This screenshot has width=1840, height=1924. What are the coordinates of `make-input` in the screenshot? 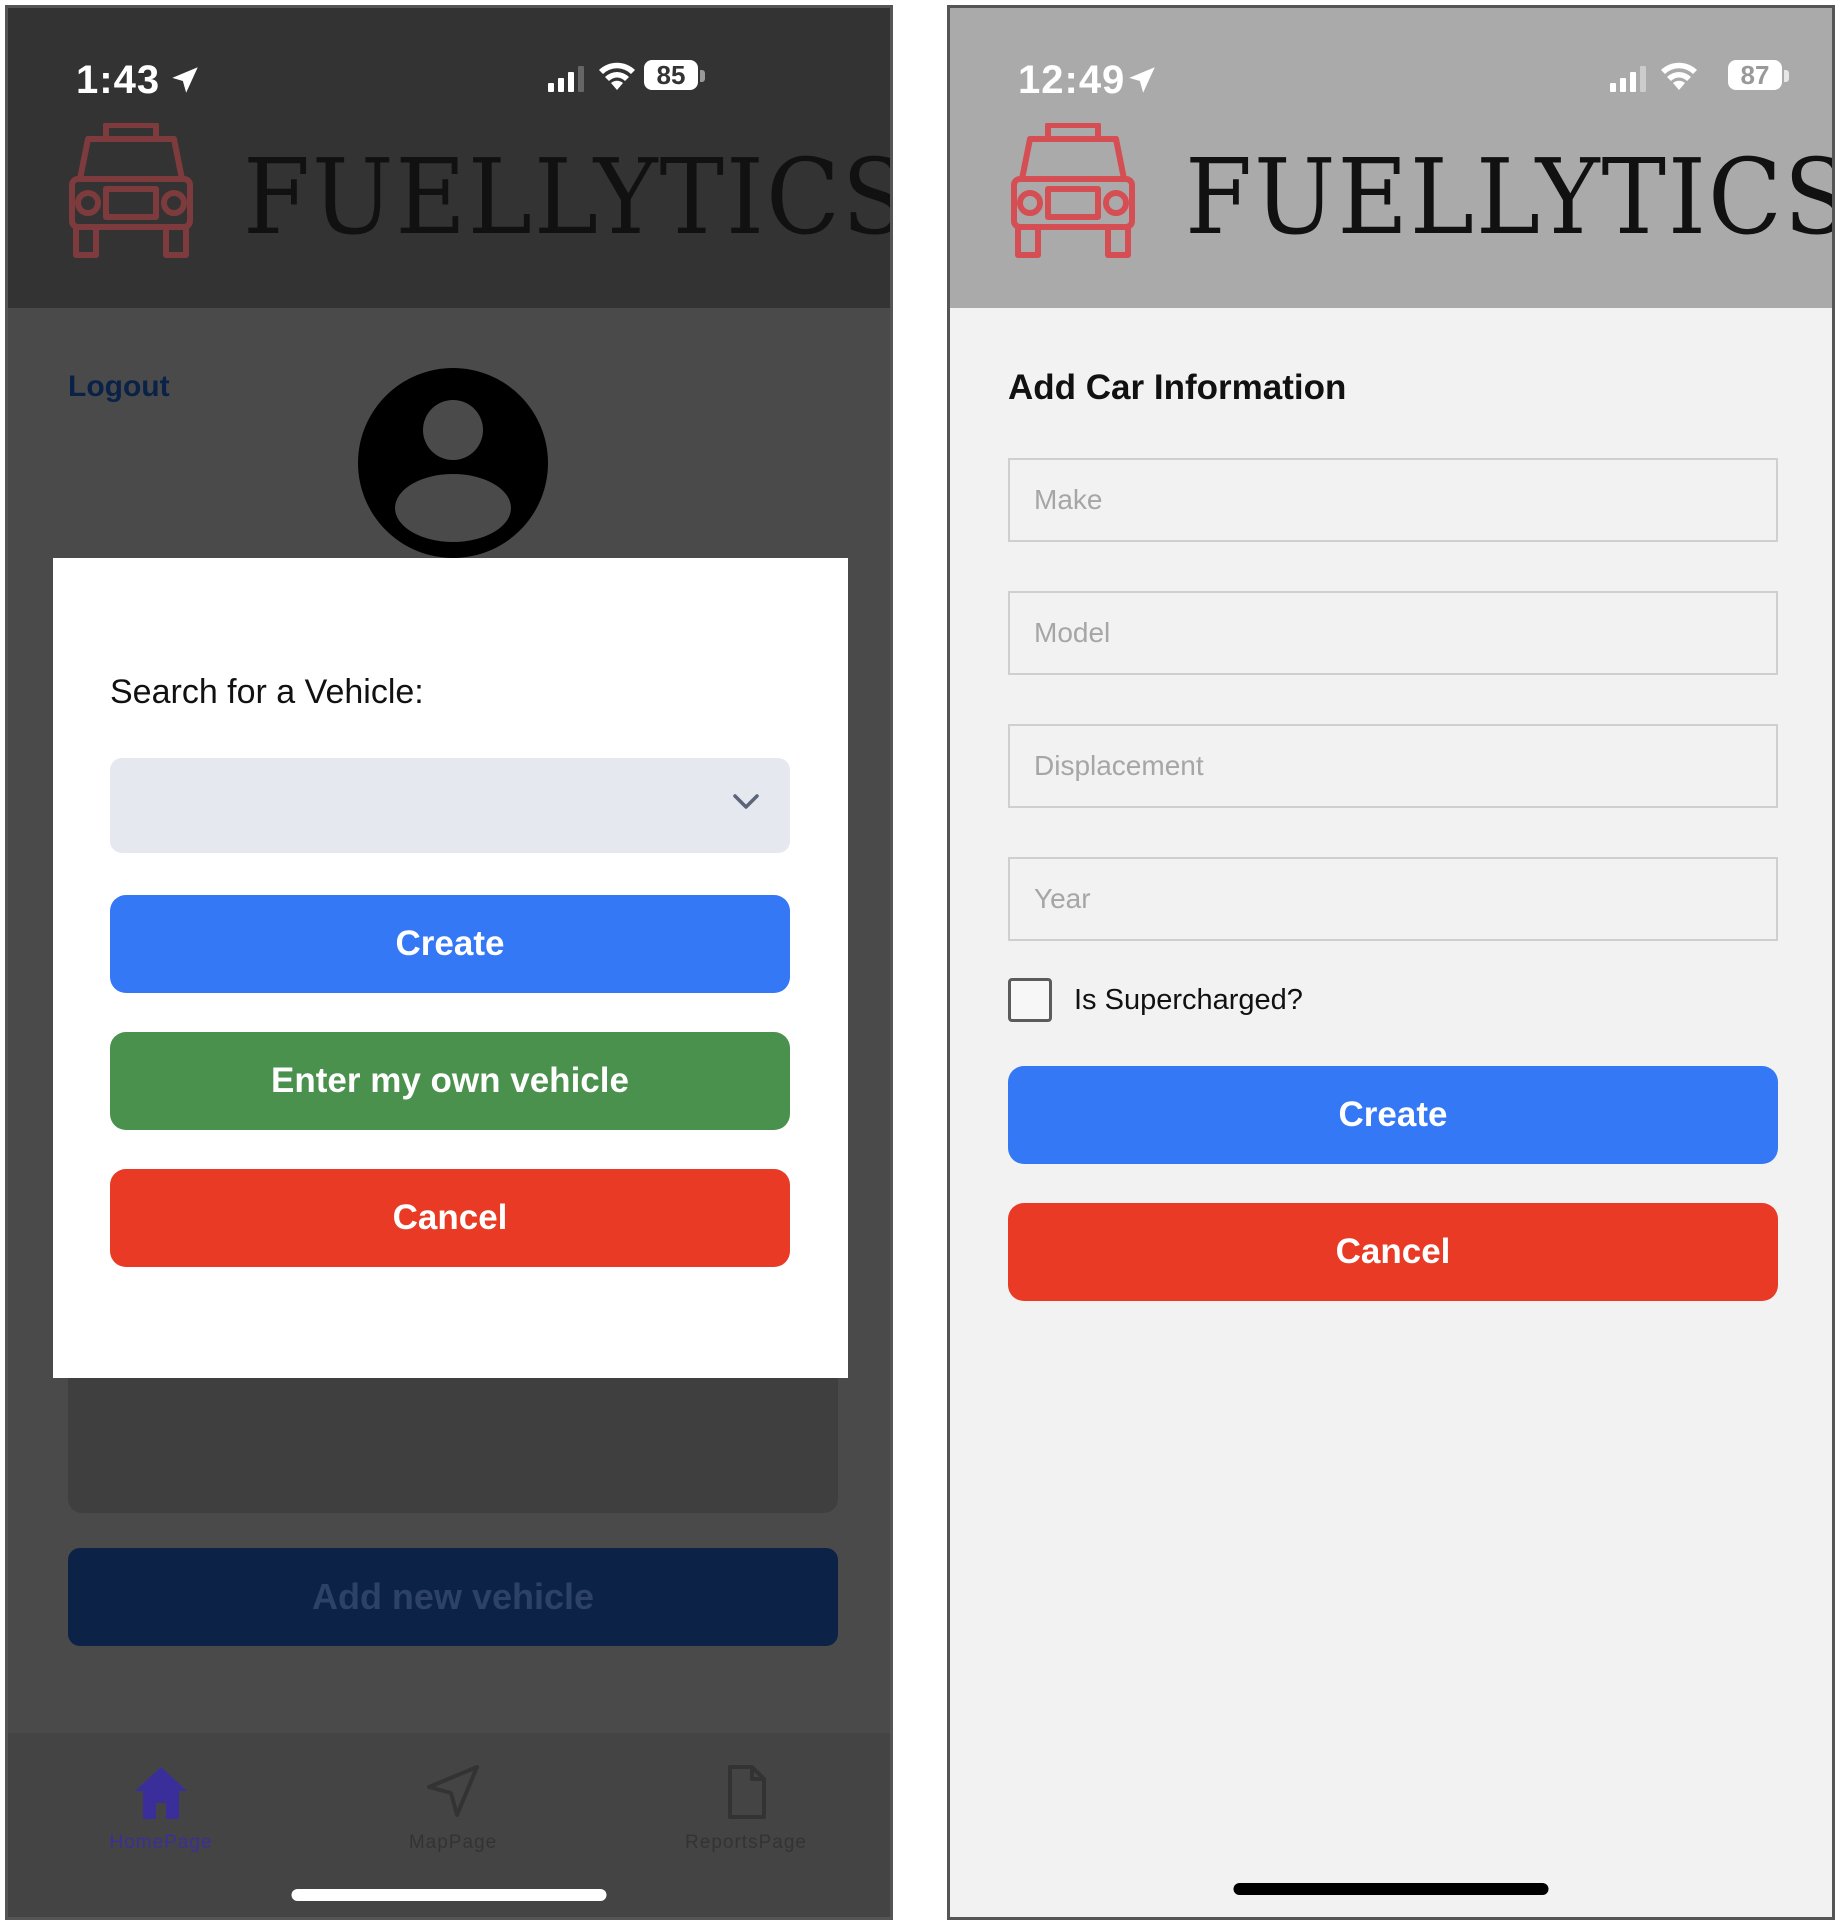 It's located at (1393, 500).